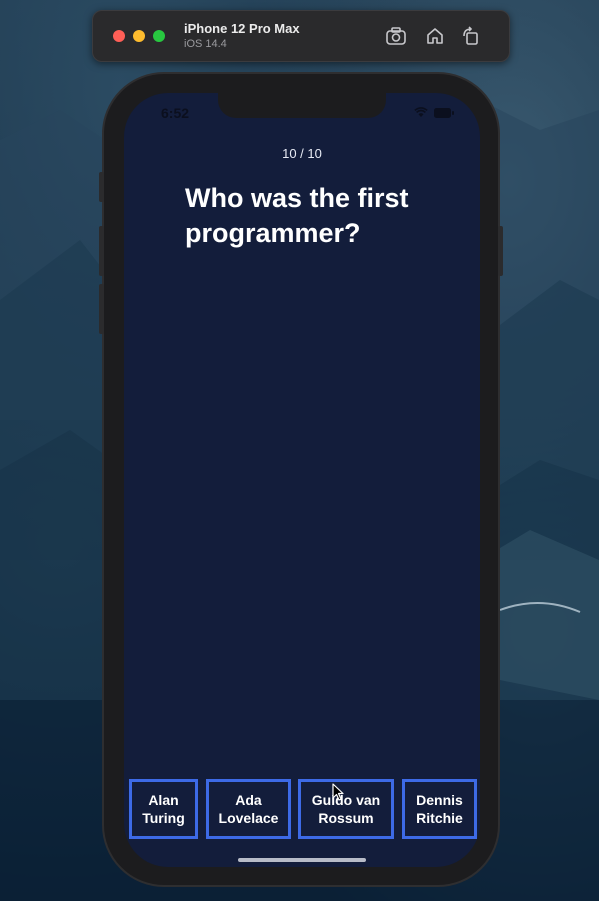 The width and height of the screenshot is (599, 901). What do you see at coordinates (338, 792) in the screenshot?
I see `mouse-pointer-icon` at bounding box center [338, 792].